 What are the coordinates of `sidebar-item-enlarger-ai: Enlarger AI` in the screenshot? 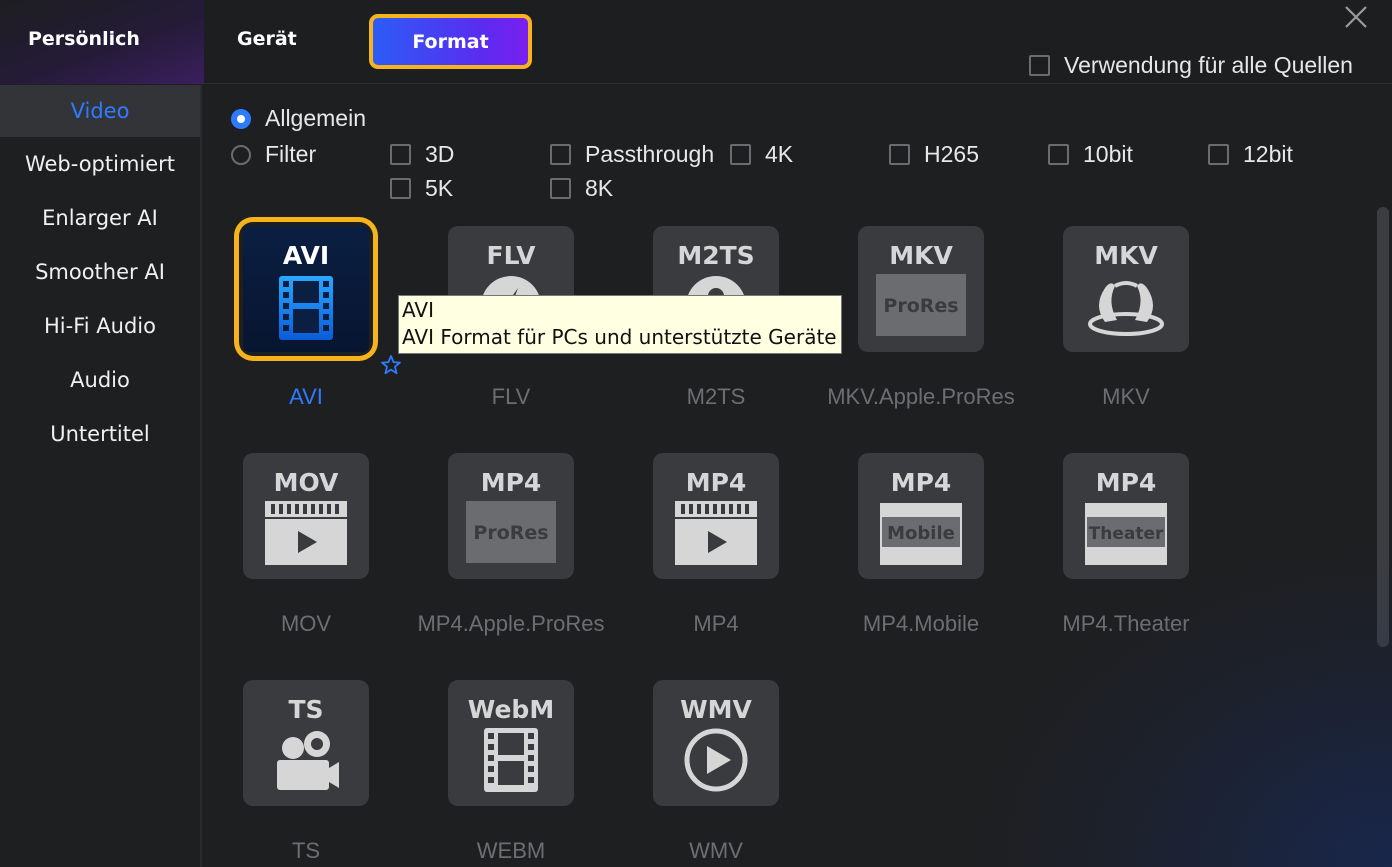 It's located at (100, 218).